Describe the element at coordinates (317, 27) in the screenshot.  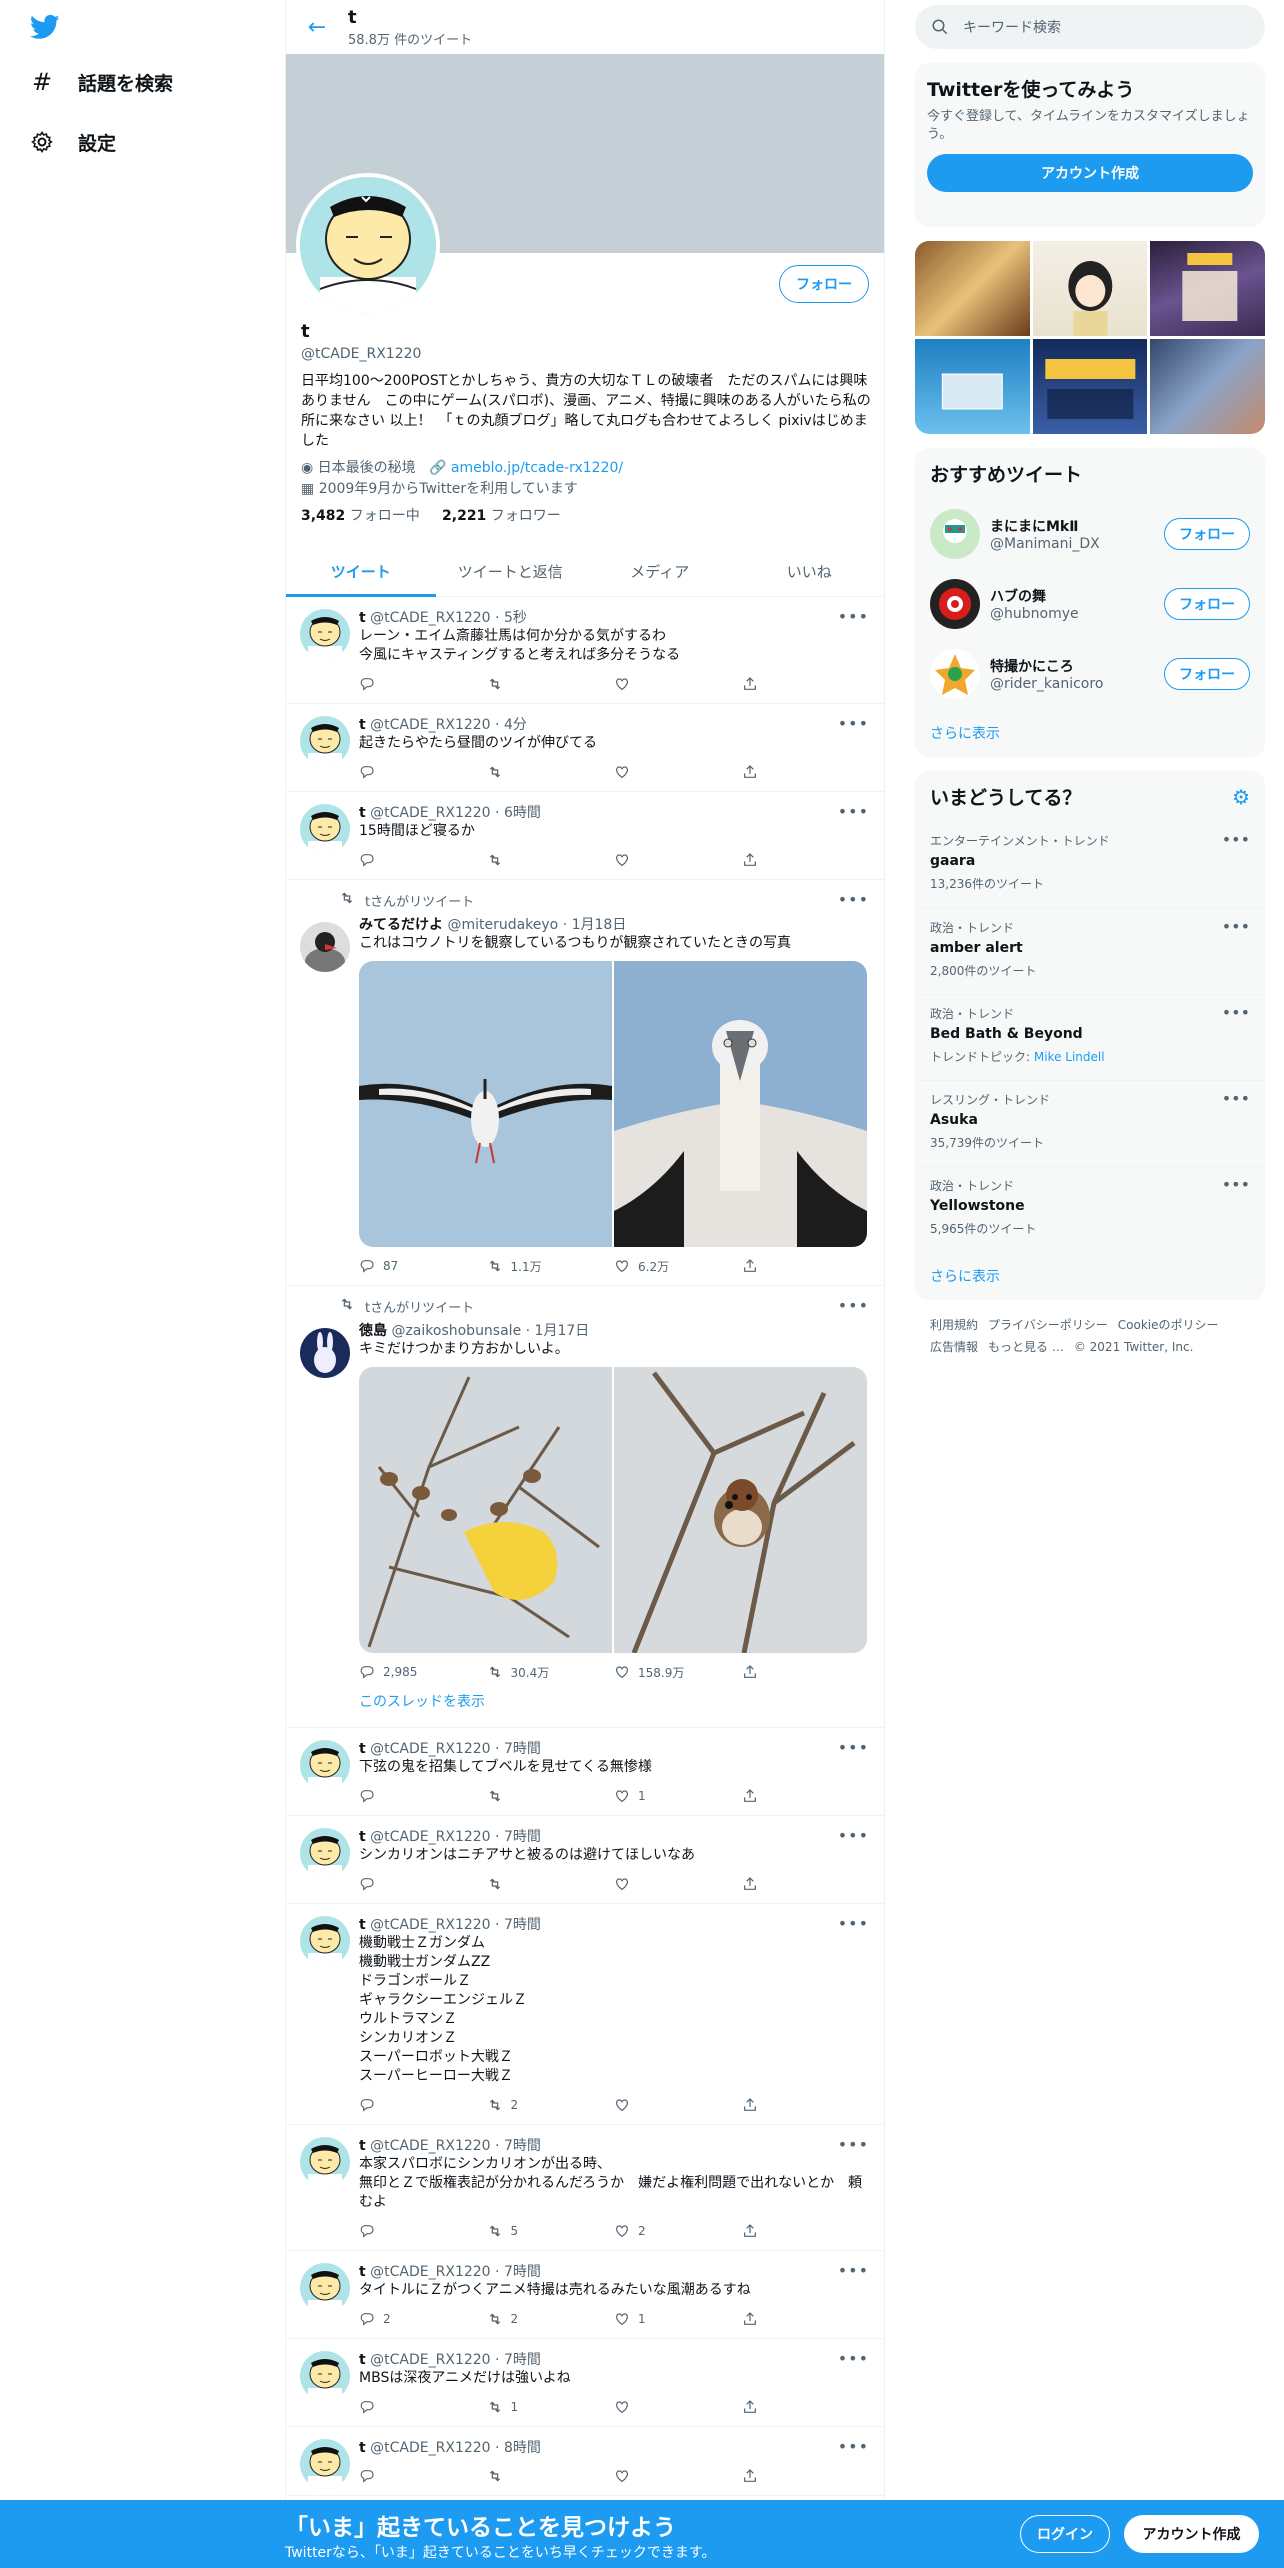
I see `back-arrow-icon: ←` at that location.